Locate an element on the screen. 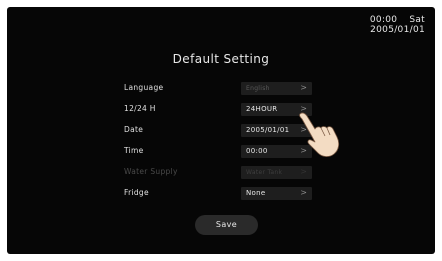 This screenshot has width=442, height=261. date-value: 2005/01/01 is located at coordinates (268, 130).